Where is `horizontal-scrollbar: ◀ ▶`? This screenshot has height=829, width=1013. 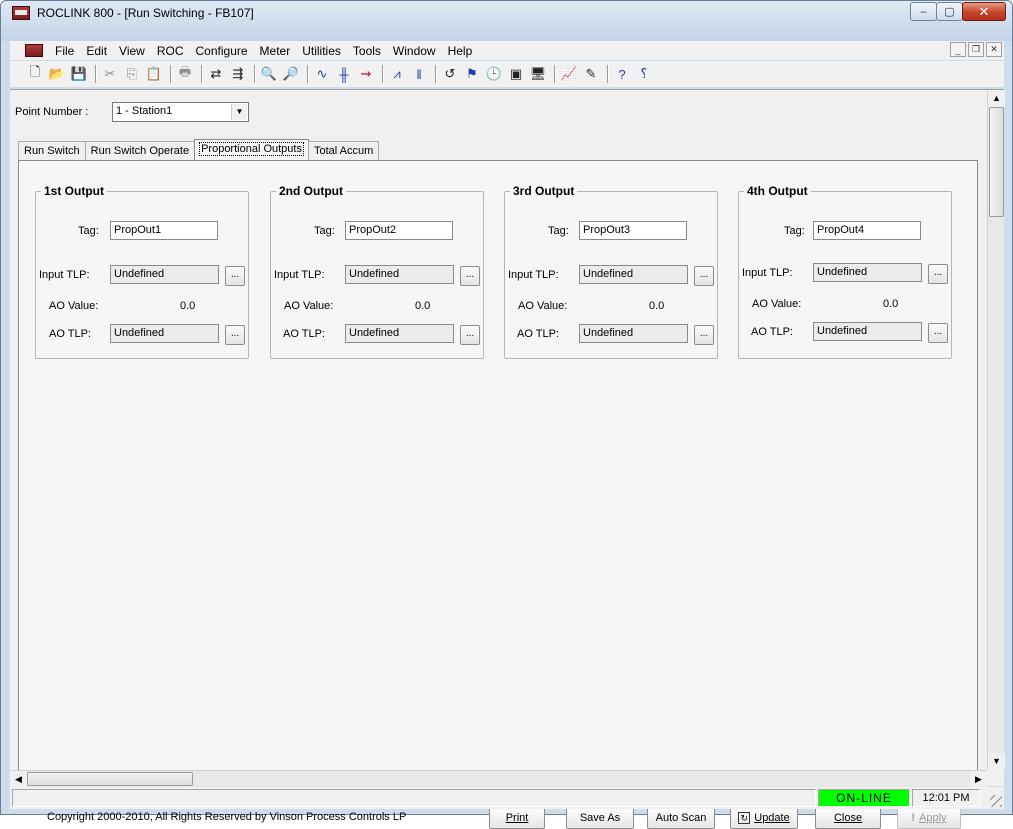 horizontal-scrollbar: ◀ ▶ is located at coordinates (498, 778).